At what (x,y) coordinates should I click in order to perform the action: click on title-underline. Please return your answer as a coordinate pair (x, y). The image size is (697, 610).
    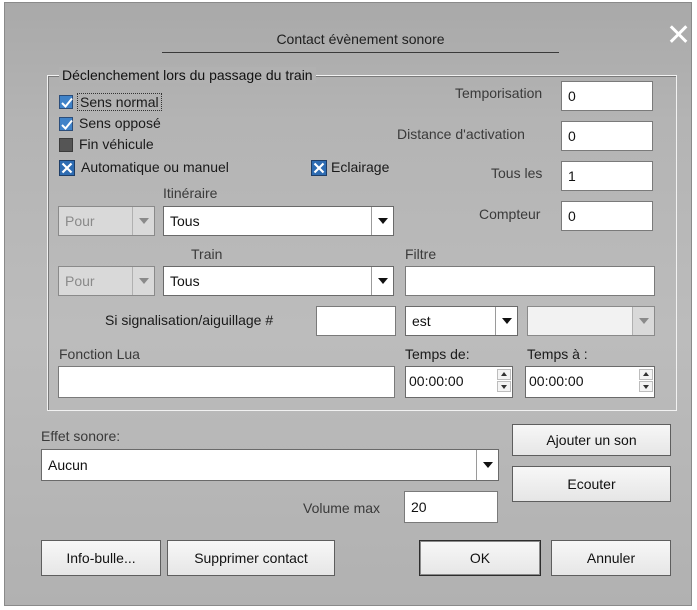
    Looking at the image, I should click on (360, 52).